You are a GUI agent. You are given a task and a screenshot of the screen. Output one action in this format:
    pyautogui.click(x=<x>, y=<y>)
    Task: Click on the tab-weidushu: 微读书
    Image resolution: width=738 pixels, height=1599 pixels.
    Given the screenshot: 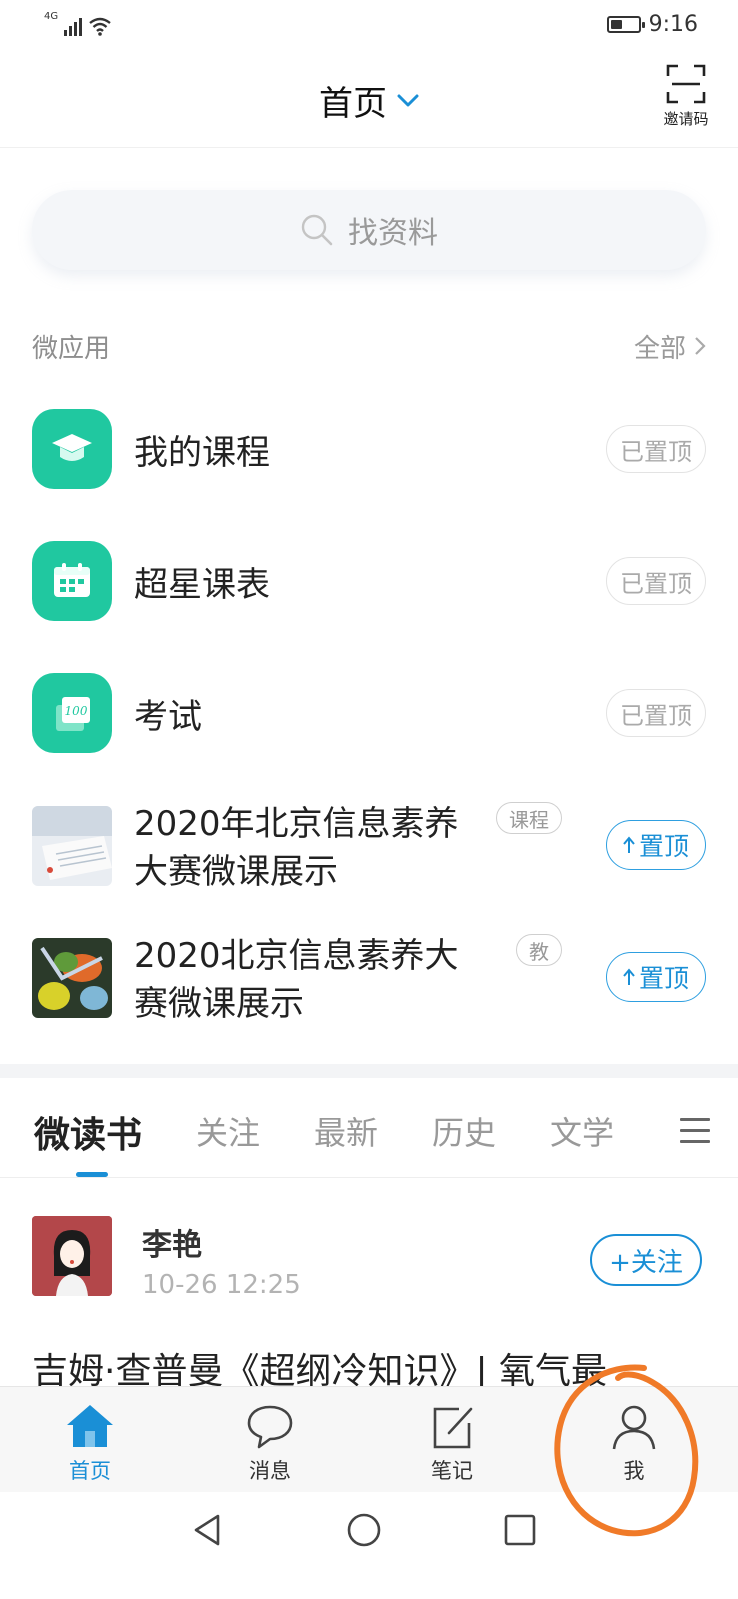 What is the action you would take?
    pyautogui.click(x=88, y=1132)
    